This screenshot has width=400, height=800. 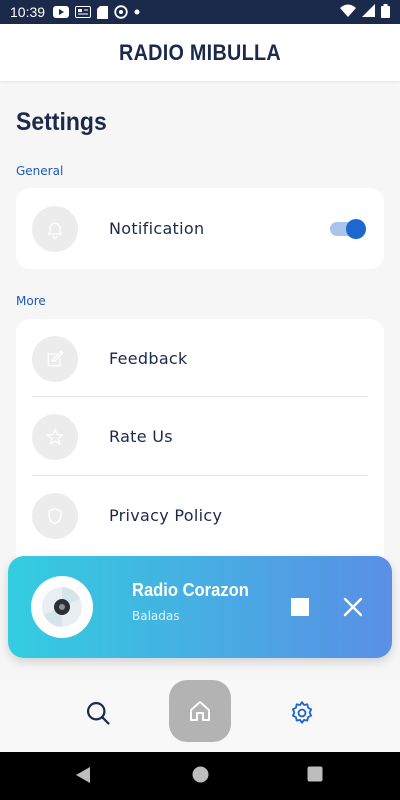 I want to click on status-time: 10:39, so click(x=28, y=12).